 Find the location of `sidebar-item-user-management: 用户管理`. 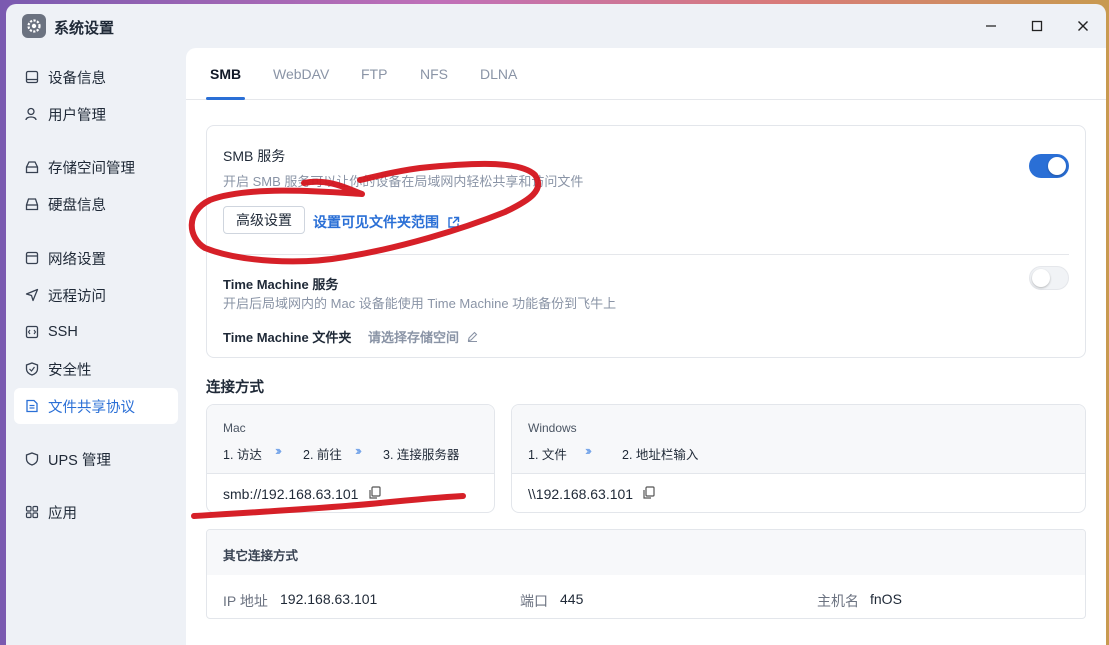

sidebar-item-user-management: 用户管理 is located at coordinates (96, 114).